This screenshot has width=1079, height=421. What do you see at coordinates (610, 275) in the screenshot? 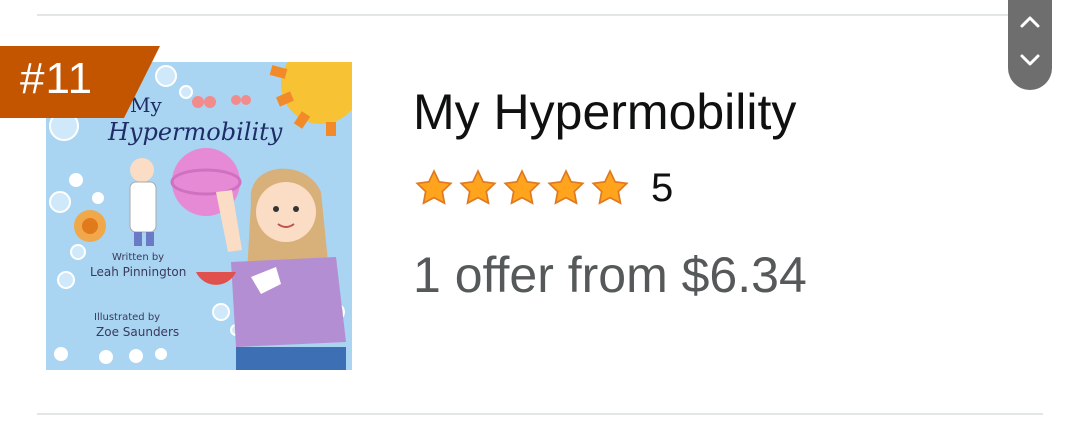
I see `offer-link: 1 offer from $6.34` at bounding box center [610, 275].